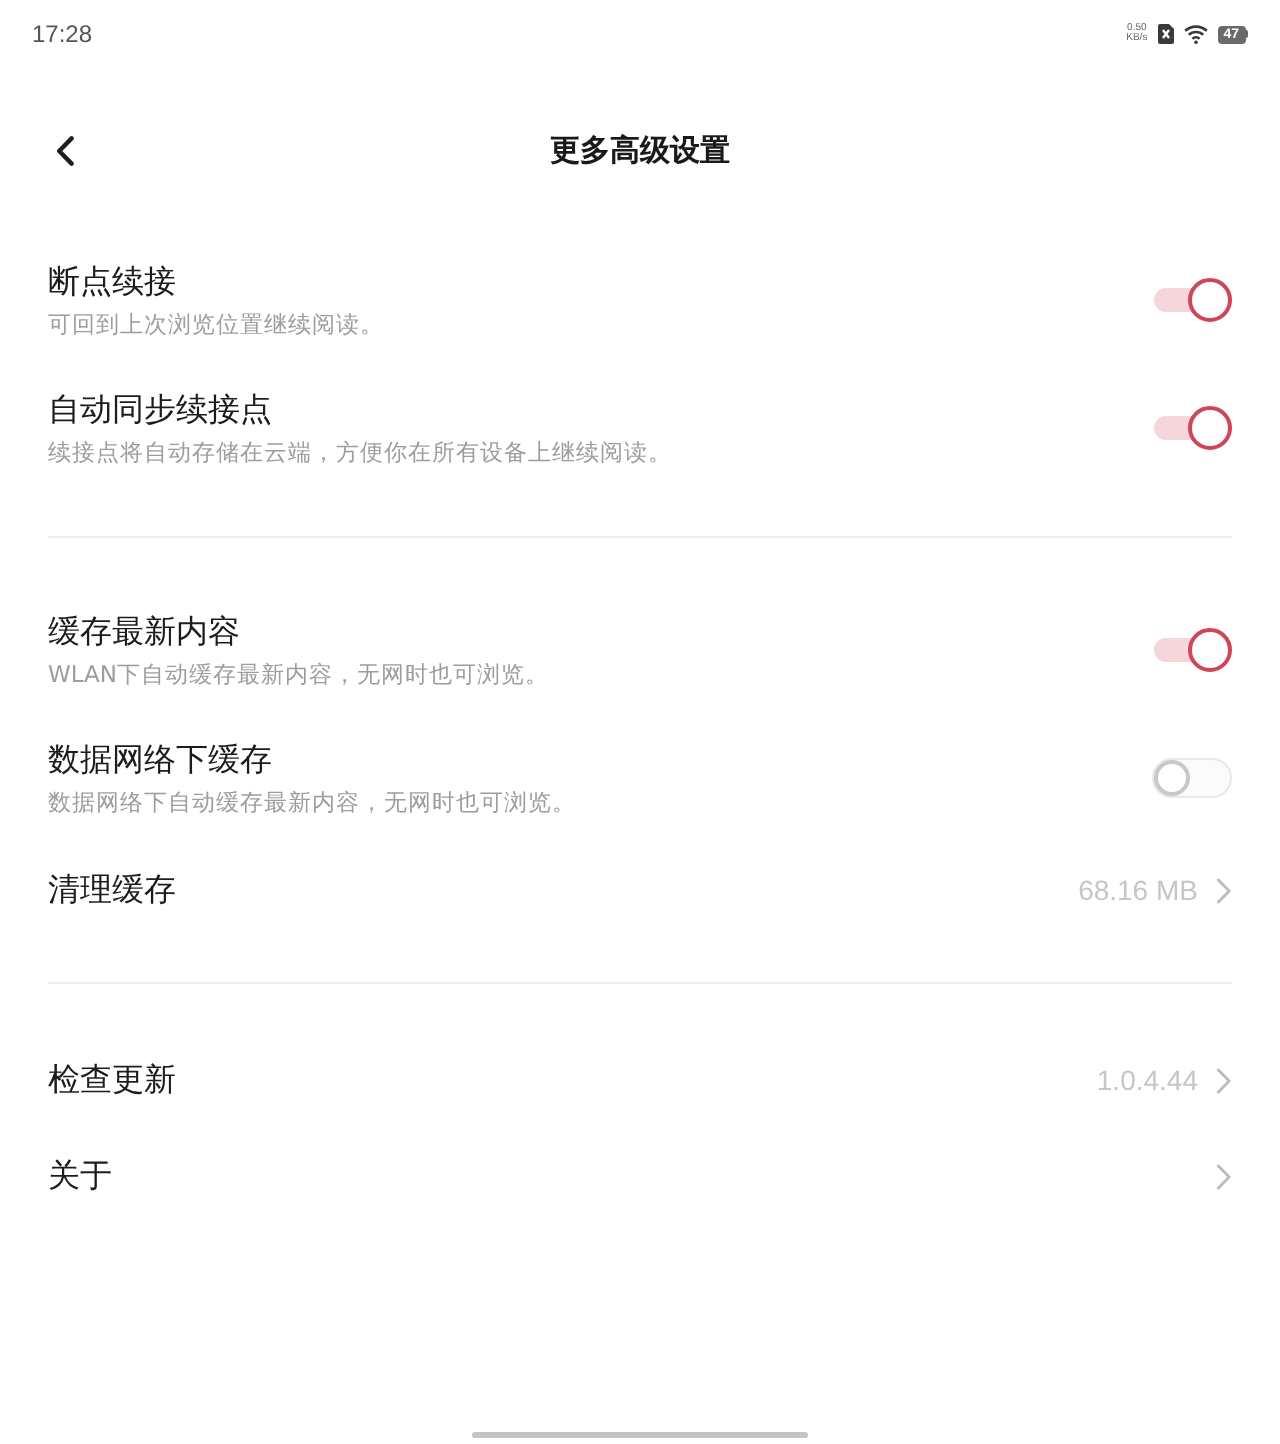 The height and width of the screenshot is (1444, 1280). Describe the element at coordinates (299, 674) in the screenshot. I see `setting-description: WLAN下自动缓存最新内容，无网时也可浏览。` at that location.